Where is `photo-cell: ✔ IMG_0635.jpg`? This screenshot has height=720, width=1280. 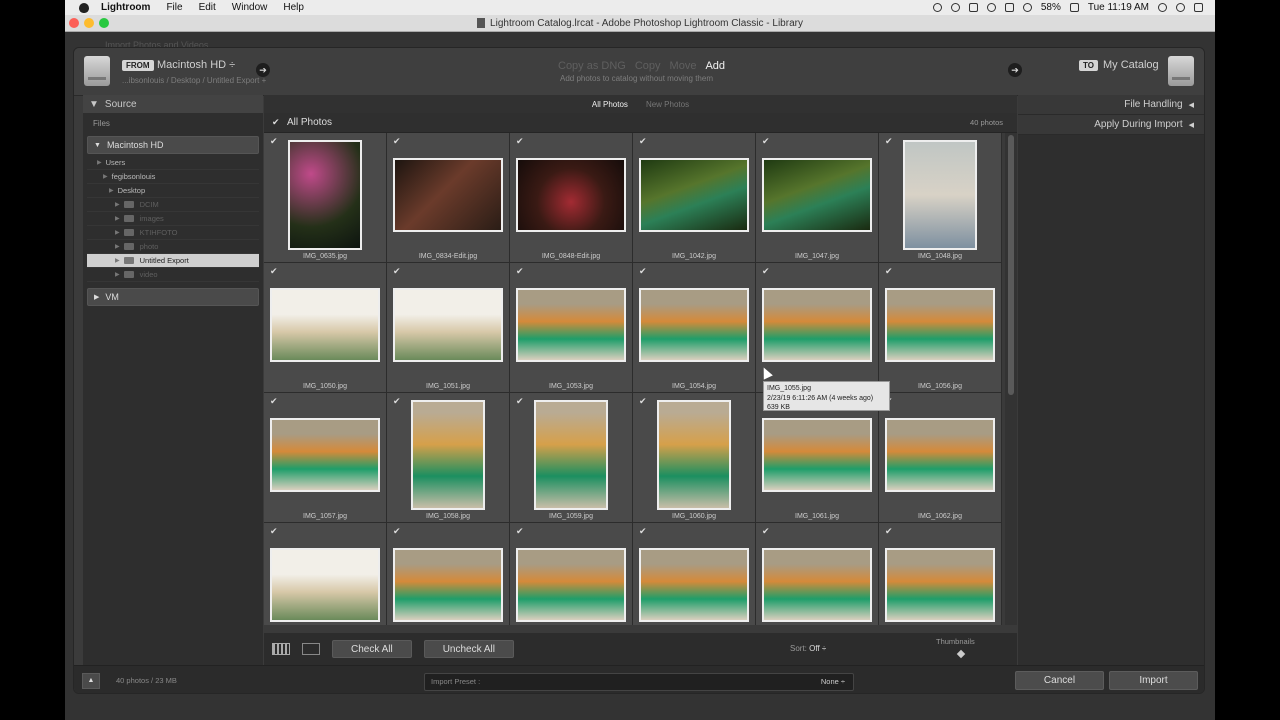 photo-cell: ✔ IMG_0635.jpg is located at coordinates (325, 198).